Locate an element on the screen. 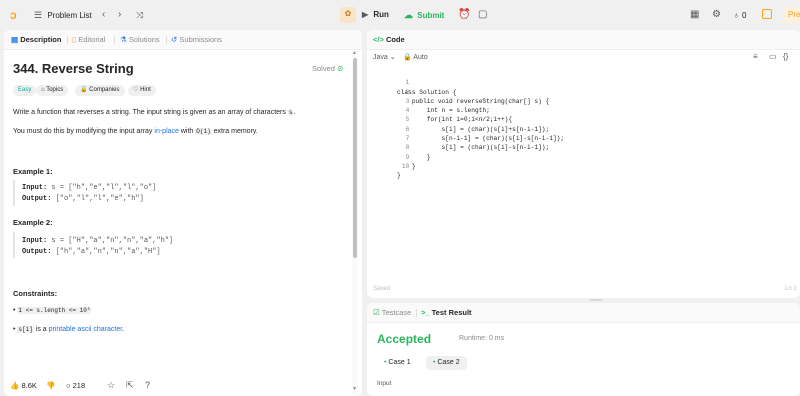 This screenshot has width=800, height=396. alarm-clock-icon: ⏰ is located at coordinates (464, 15).